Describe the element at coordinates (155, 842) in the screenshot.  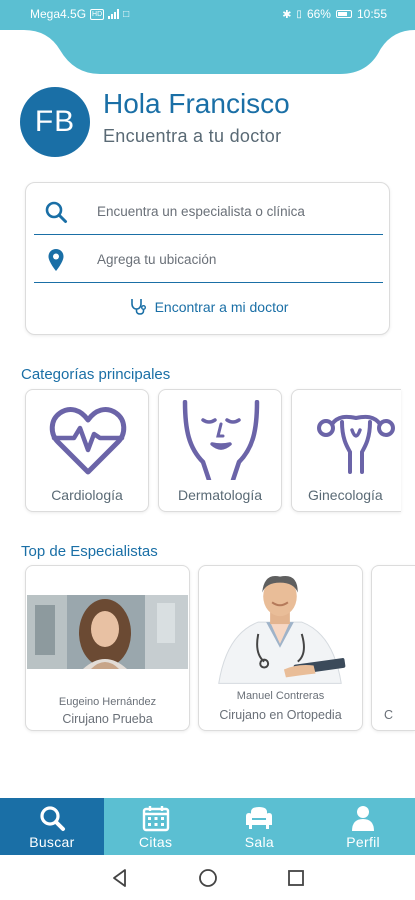
I see `nav-label: Citas` at that location.